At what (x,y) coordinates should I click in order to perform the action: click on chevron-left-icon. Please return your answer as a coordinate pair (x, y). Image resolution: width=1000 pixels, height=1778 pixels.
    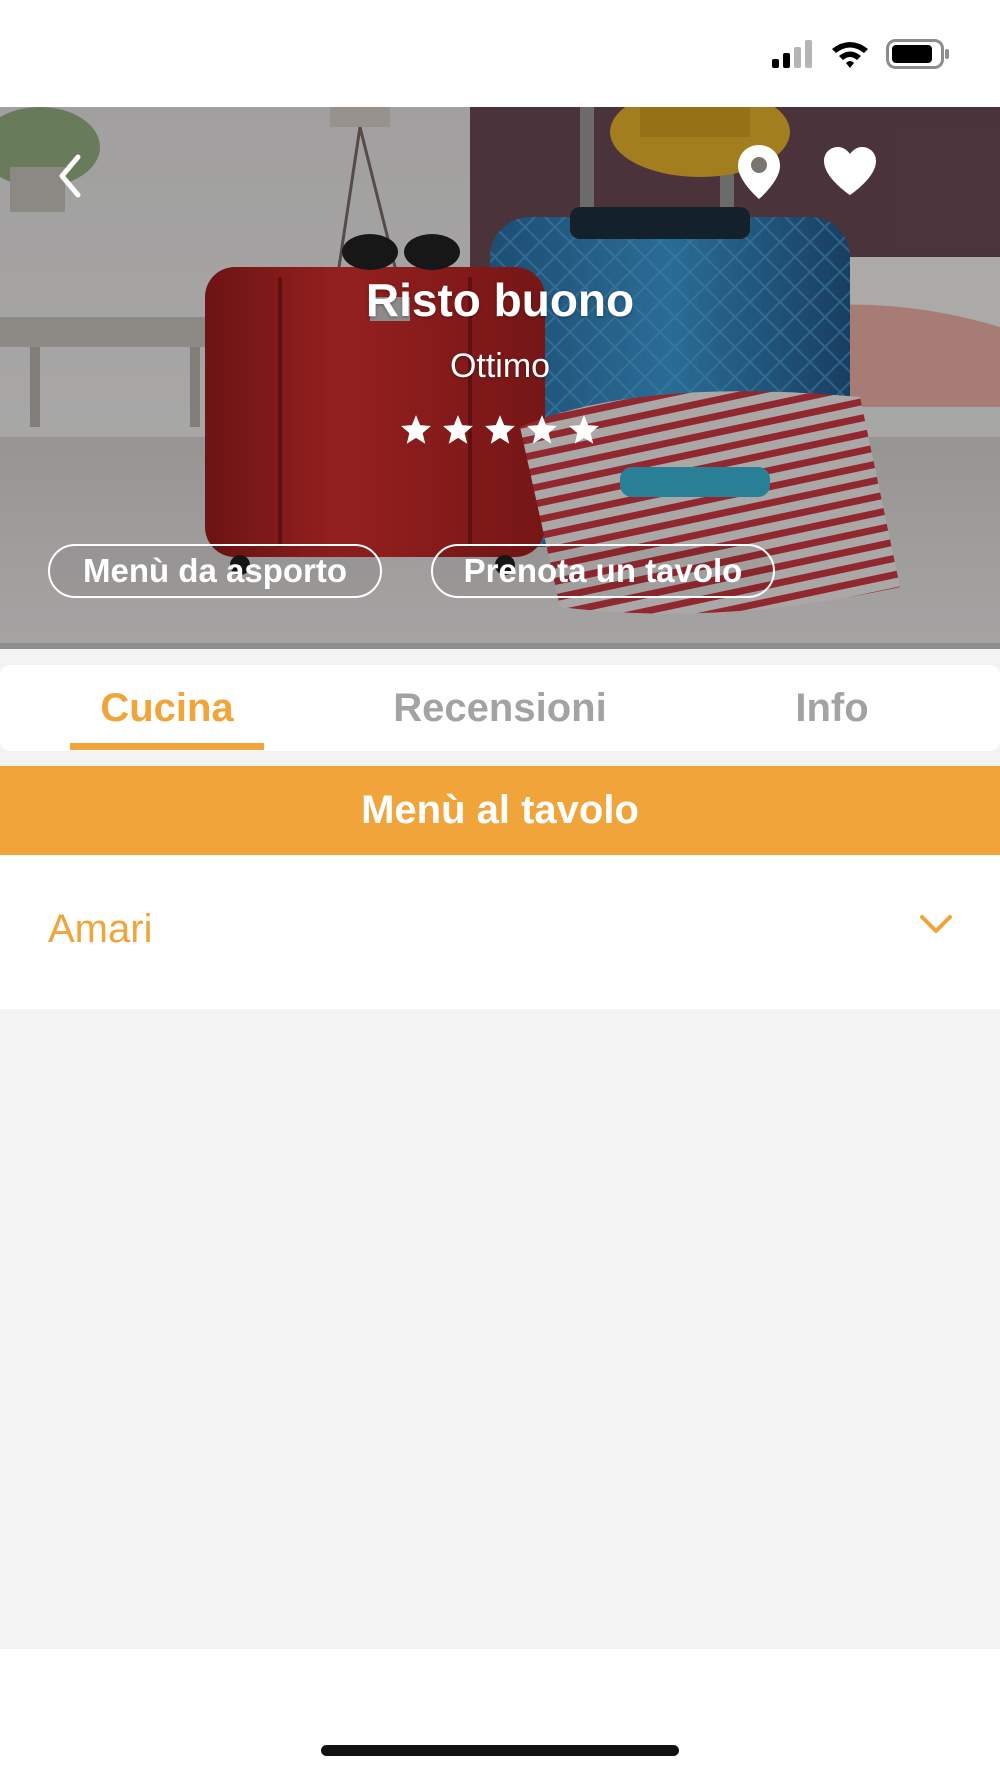
    Looking at the image, I should click on (70, 176).